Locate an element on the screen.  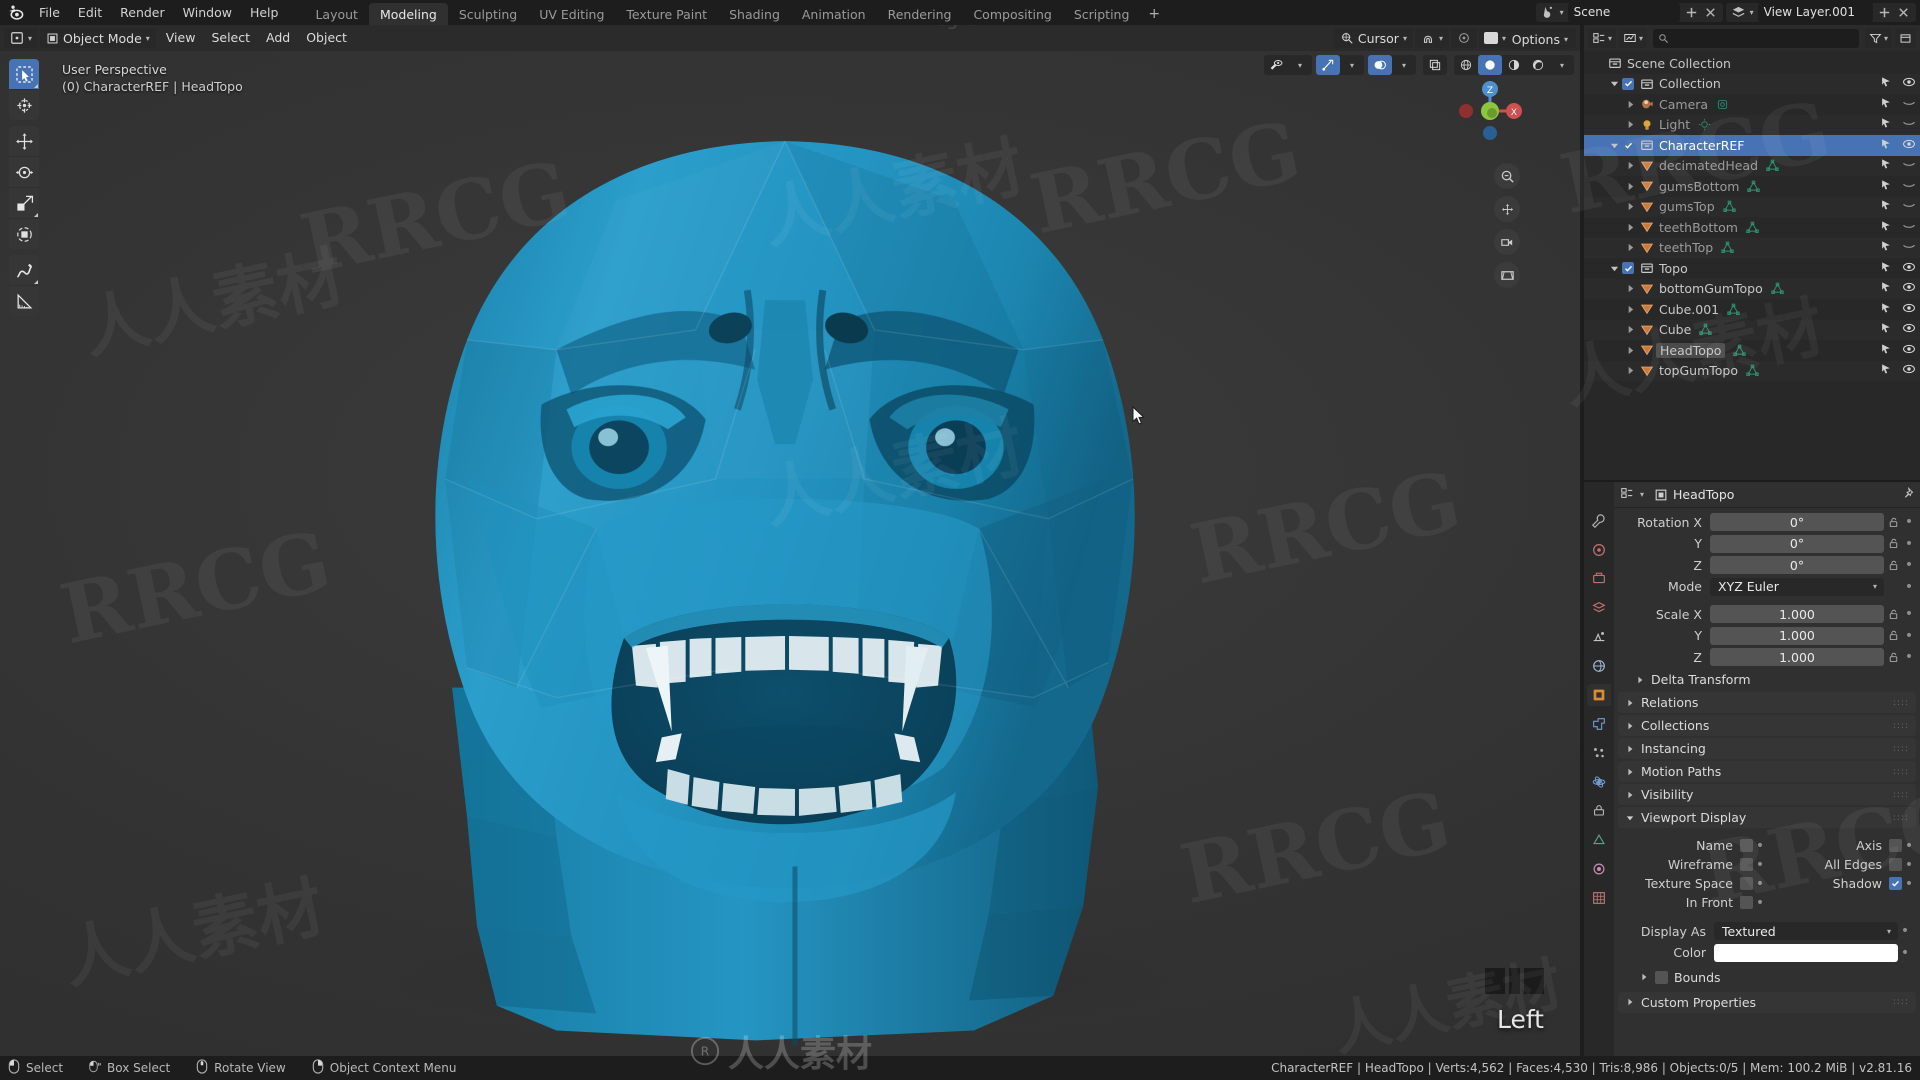
zoom-view-button is located at coordinates (1507, 176).